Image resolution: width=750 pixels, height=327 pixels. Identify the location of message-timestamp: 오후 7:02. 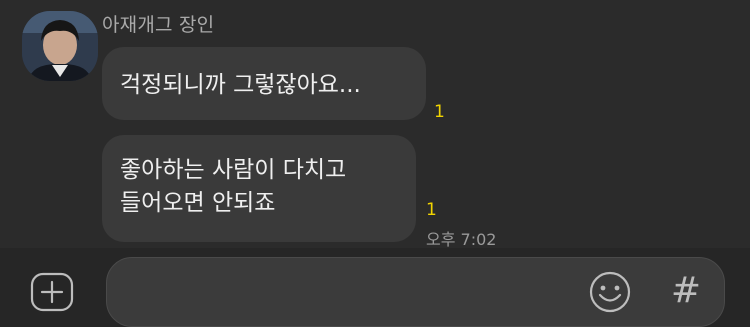
(461, 239).